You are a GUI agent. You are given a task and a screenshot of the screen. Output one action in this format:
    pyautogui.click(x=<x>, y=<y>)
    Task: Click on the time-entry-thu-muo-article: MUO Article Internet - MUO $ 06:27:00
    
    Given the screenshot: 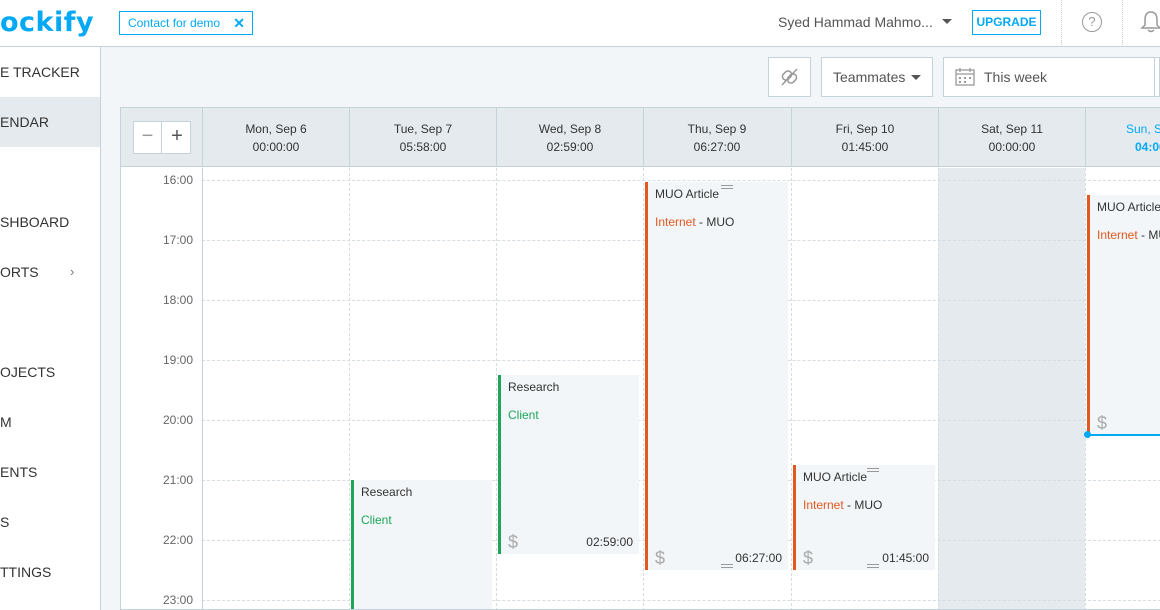 What is the action you would take?
    pyautogui.click(x=716, y=376)
    